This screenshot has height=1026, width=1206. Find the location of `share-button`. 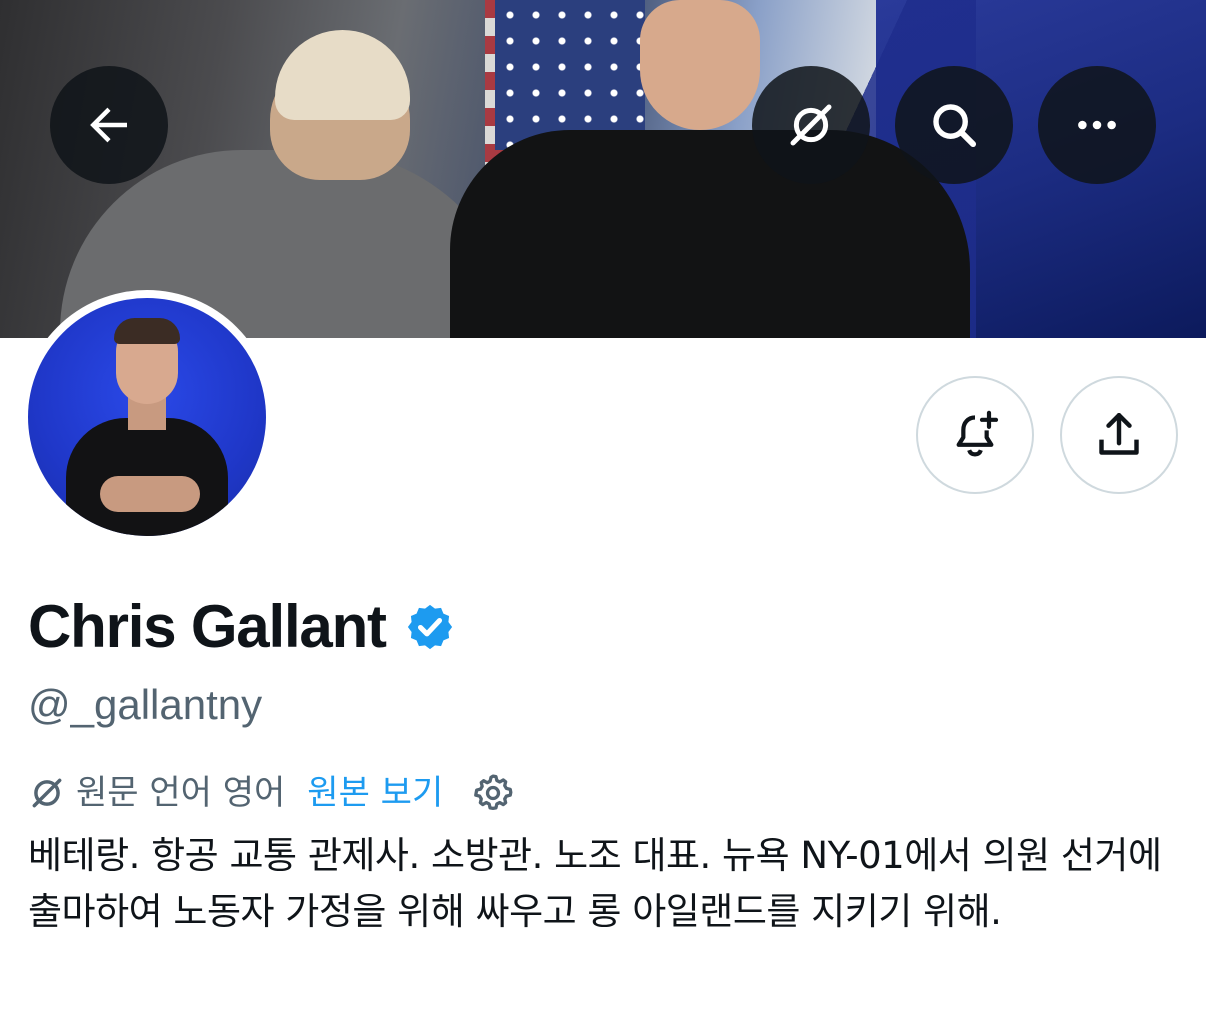

share-button is located at coordinates (1119, 435).